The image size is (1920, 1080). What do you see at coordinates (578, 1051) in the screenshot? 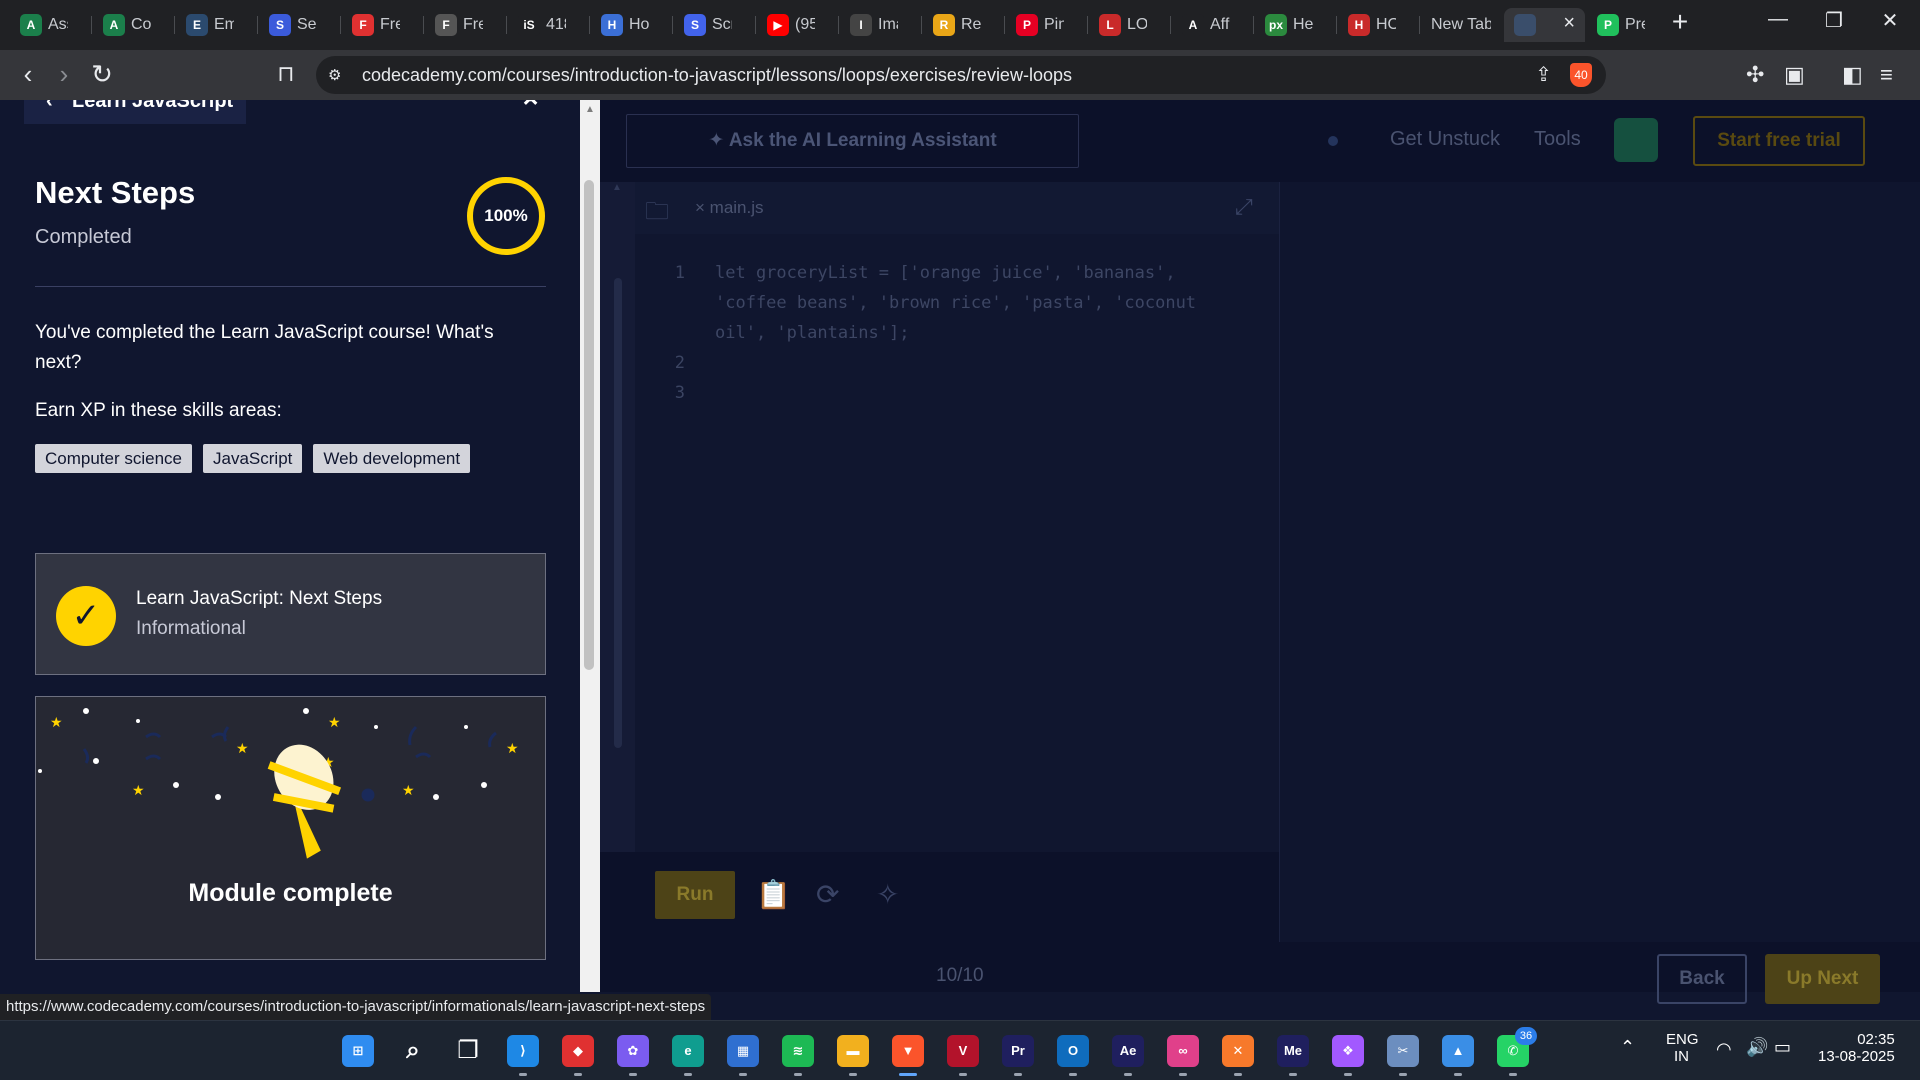
I see `git-icon: ◆` at bounding box center [578, 1051].